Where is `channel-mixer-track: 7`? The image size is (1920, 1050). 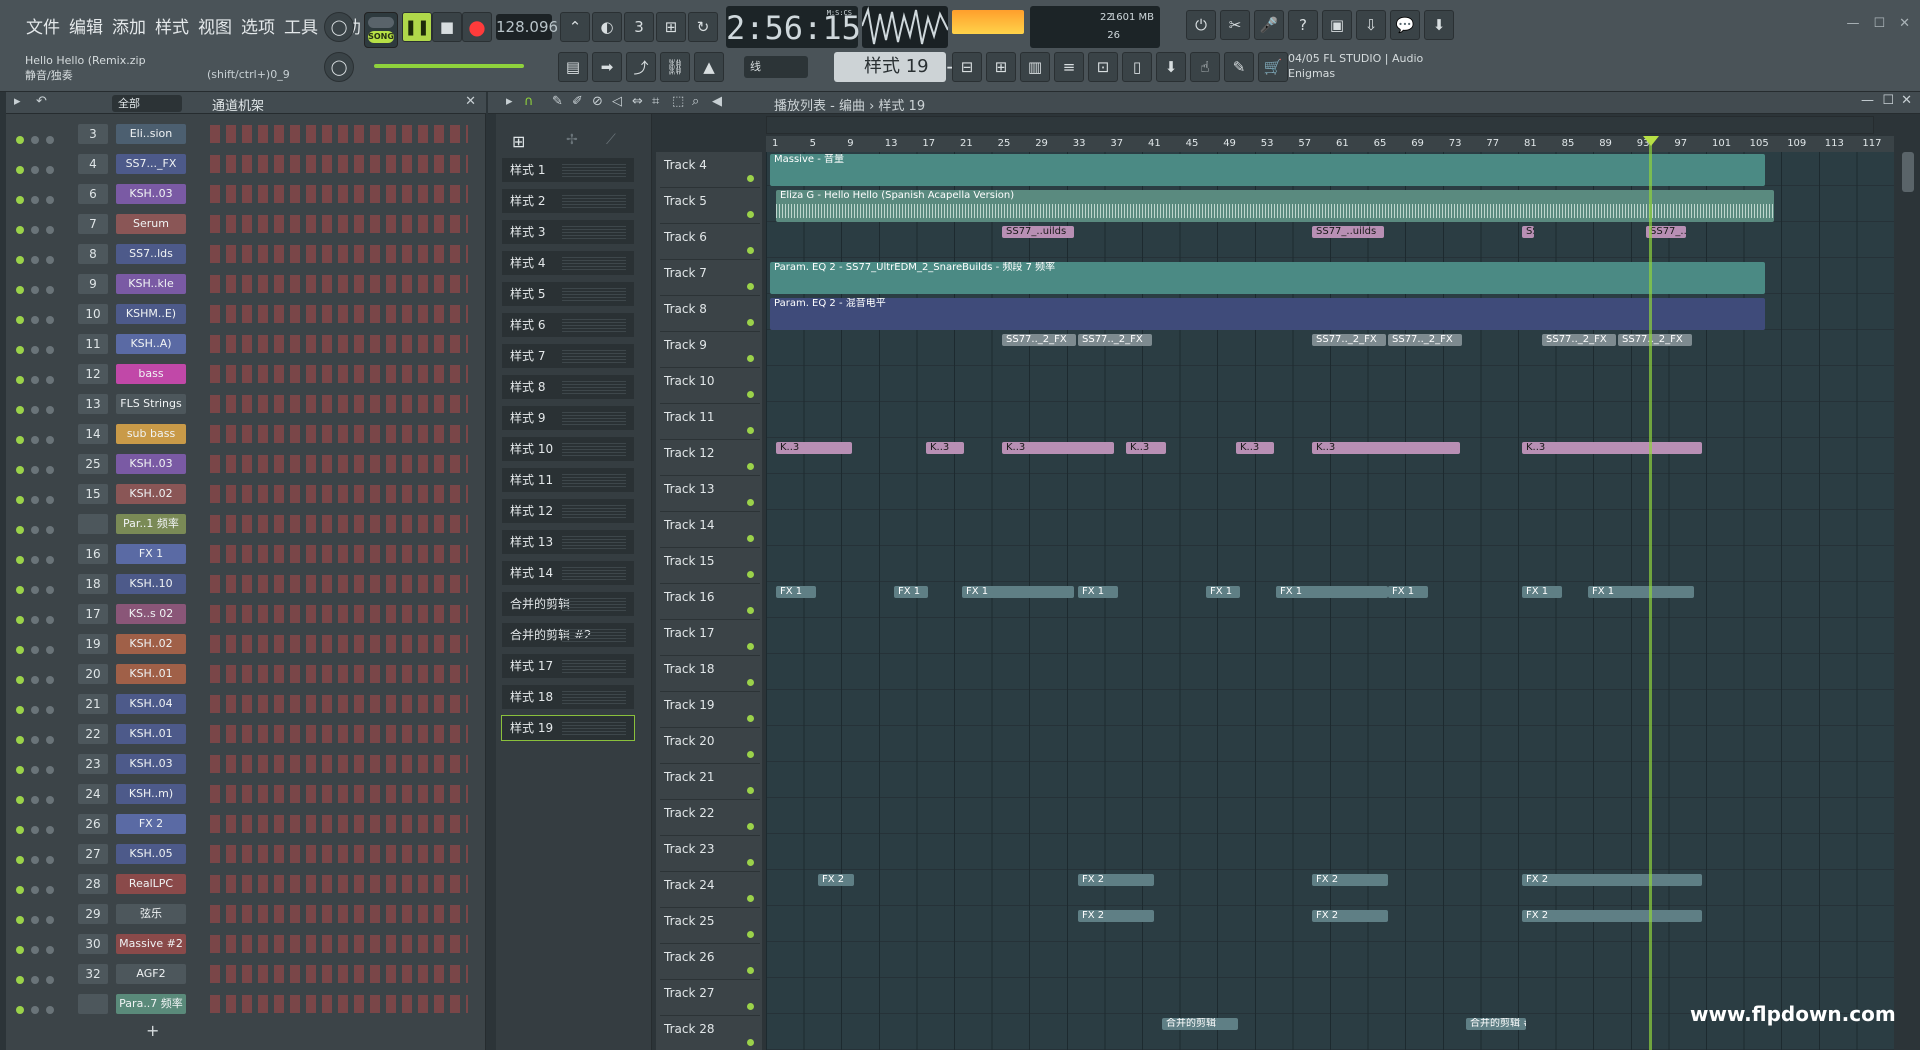 channel-mixer-track: 7 is located at coordinates (93, 224).